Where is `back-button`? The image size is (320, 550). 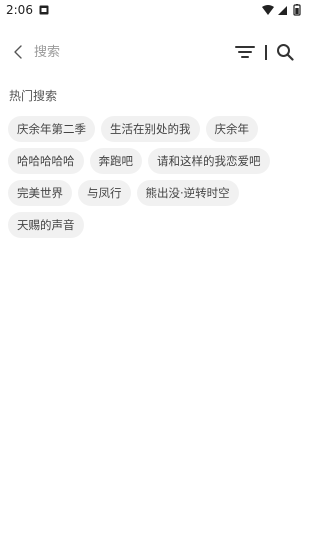
back-button is located at coordinates (18, 52).